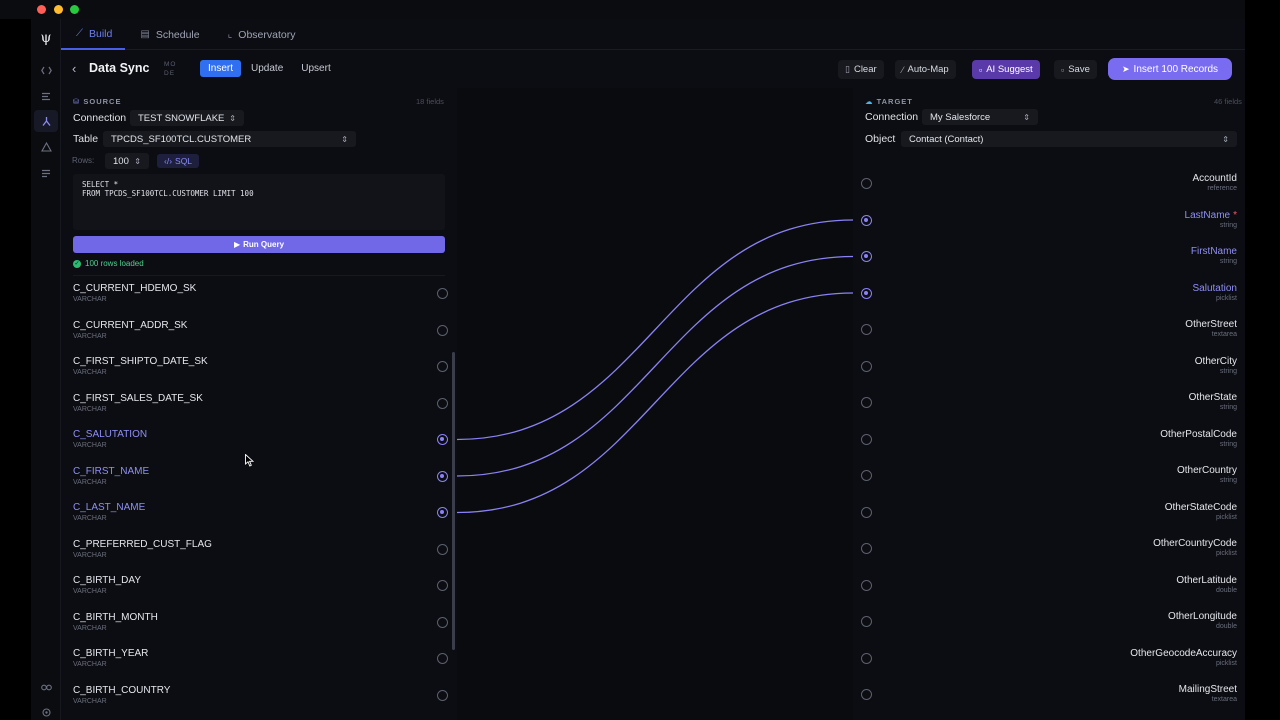  Describe the element at coordinates (46, 121) in the screenshot. I see `flow-icon` at that location.